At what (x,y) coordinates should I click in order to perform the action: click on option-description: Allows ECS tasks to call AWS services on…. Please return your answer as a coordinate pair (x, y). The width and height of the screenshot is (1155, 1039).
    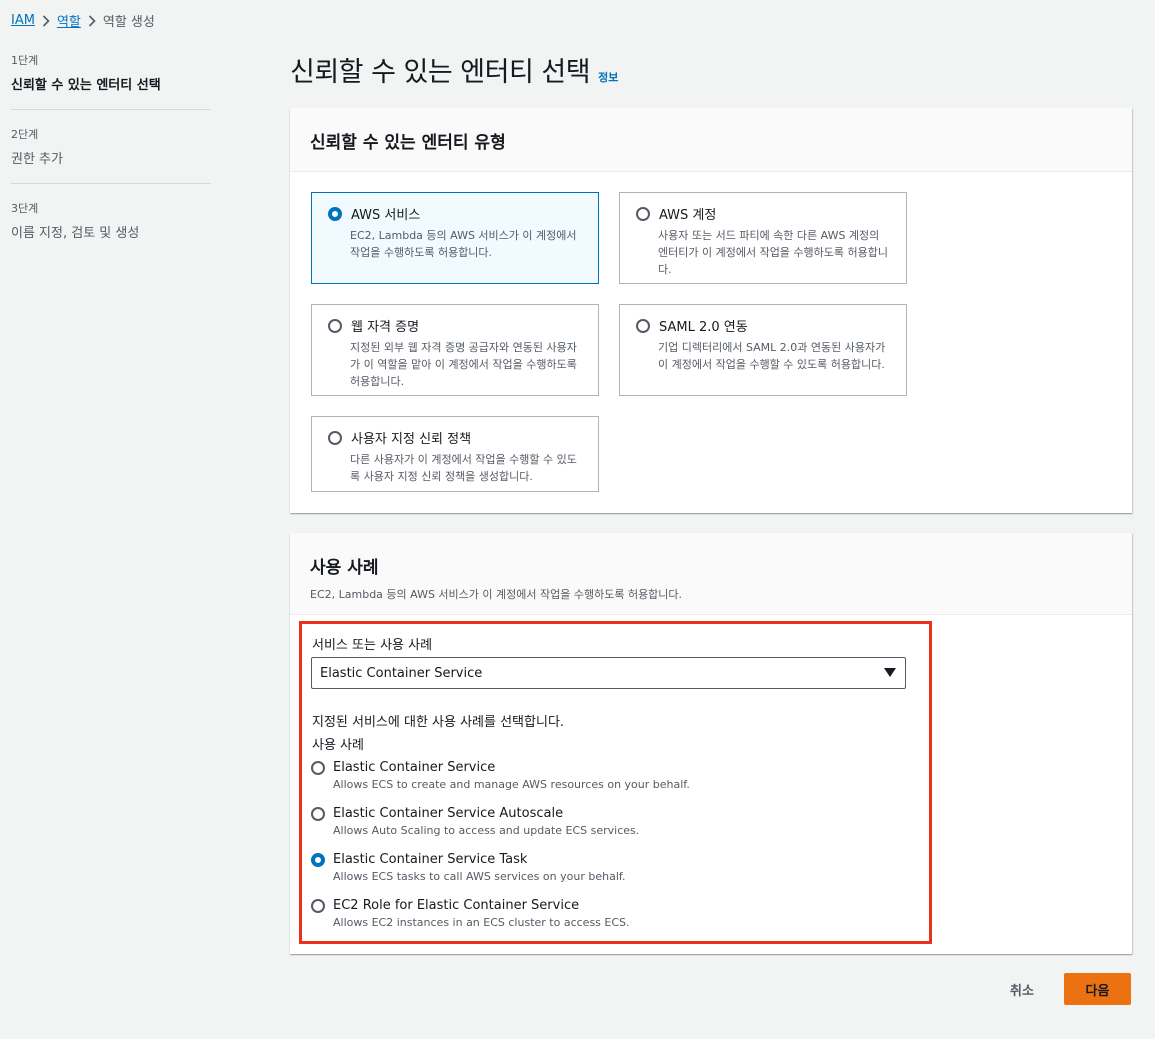
    Looking at the image, I should click on (479, 876).